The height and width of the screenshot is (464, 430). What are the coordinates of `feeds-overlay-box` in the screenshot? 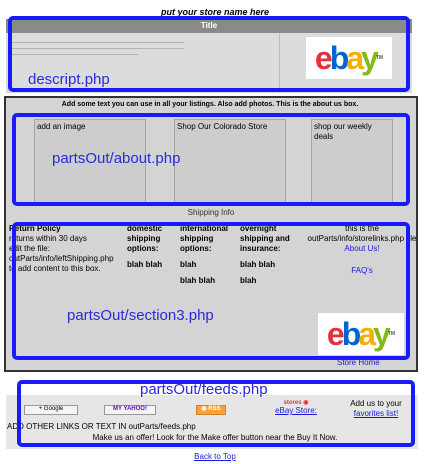 It's located at (216, 413).